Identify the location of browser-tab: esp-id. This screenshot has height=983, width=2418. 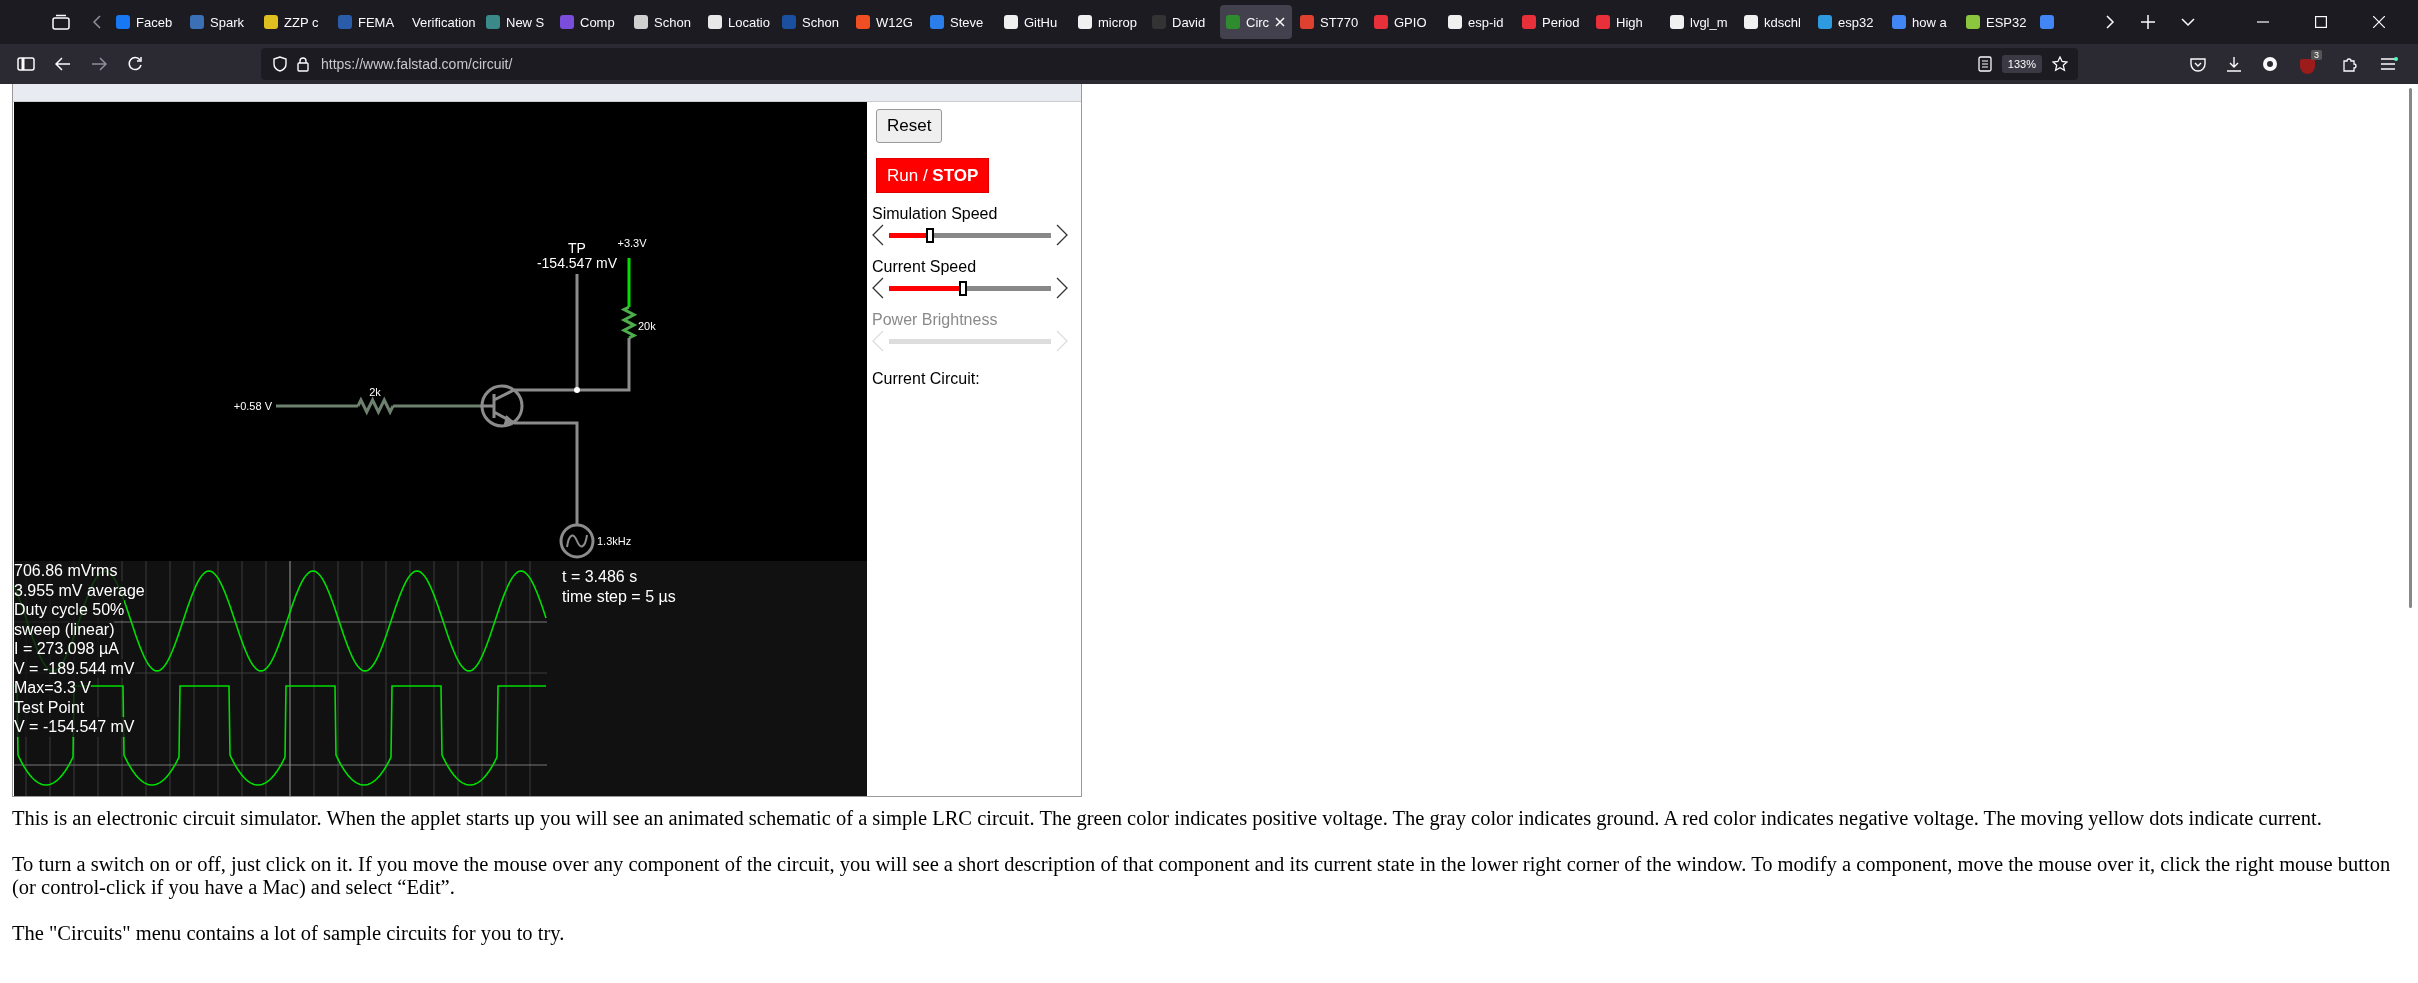
(1478, 22).